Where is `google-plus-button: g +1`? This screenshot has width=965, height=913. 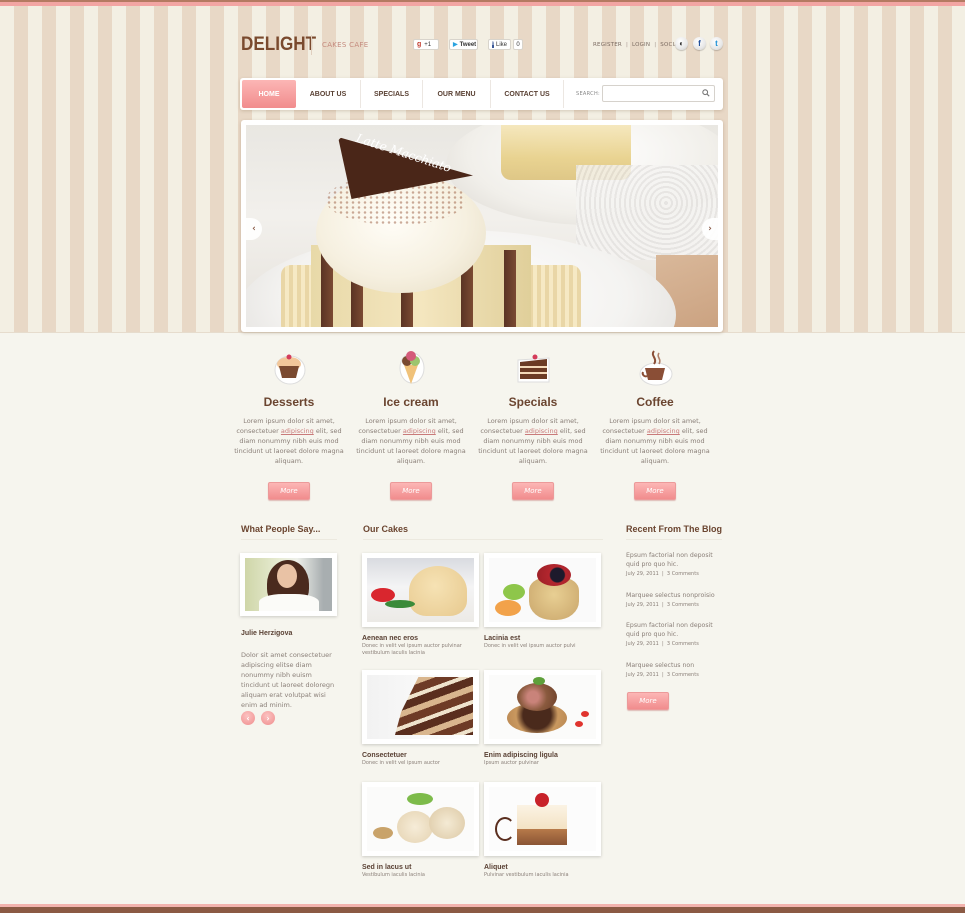 google-plus-button: g +1 is located at coordinates (426, 44).